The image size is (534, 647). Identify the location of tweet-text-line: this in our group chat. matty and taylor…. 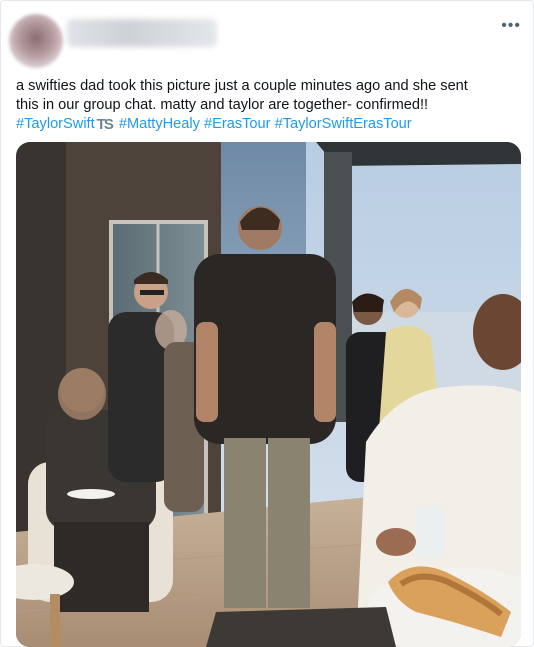
(222, 105).